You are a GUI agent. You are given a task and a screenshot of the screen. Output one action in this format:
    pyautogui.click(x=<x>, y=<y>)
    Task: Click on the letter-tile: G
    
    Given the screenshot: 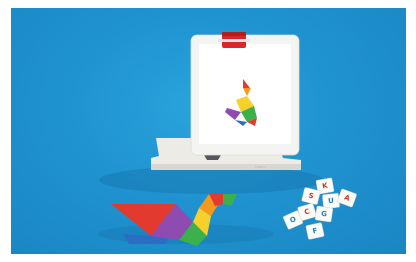 What is the action you would take?
    pyautogui.click(x=324, y=214)
    